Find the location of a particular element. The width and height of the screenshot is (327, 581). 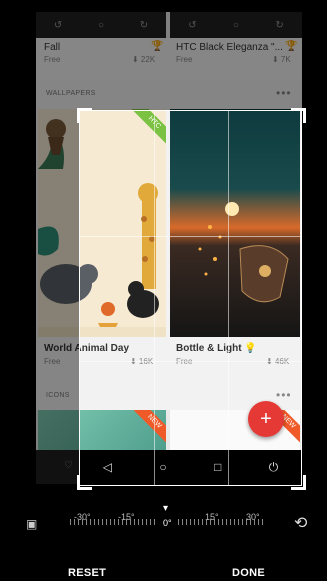

crop-dim-left is located at coordinates (57, 231).